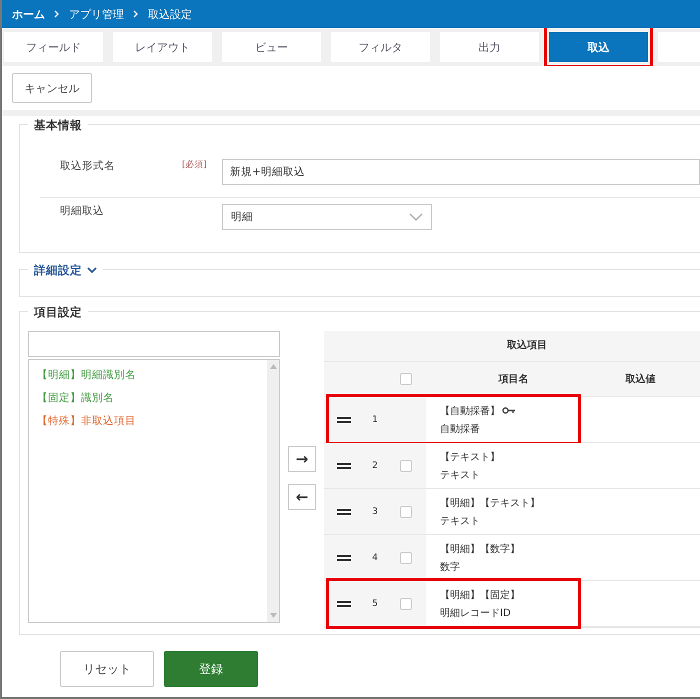 This screenshot has width=700, height=699. What do you see at coordinates (490, 503) in the screenshot?
I see `field-type: 【明細】【テキスト】` at bounding box center [490, 503].